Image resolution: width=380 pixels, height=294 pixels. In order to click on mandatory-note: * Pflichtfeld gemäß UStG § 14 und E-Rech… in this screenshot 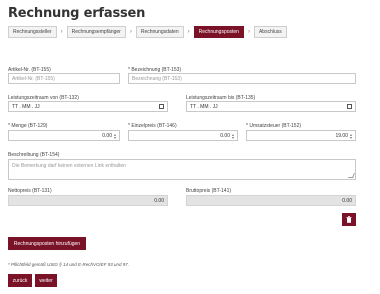, I will do `click(68, 264)`.